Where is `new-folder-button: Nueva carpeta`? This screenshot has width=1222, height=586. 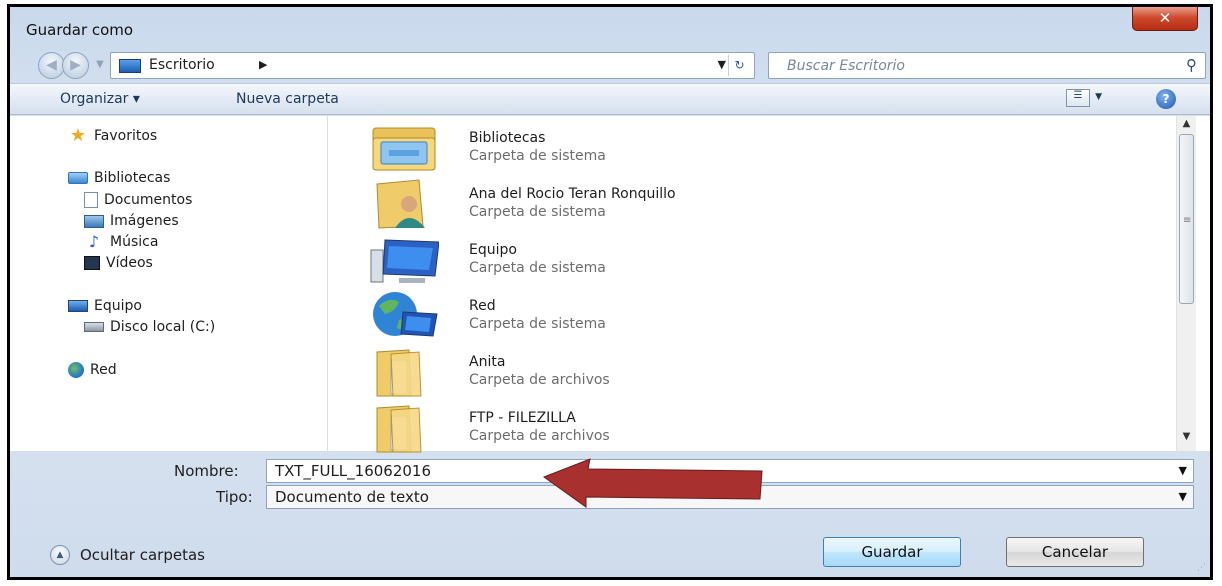 new-folder-button: Nueva carpeta is located at coordinates (287, 99).